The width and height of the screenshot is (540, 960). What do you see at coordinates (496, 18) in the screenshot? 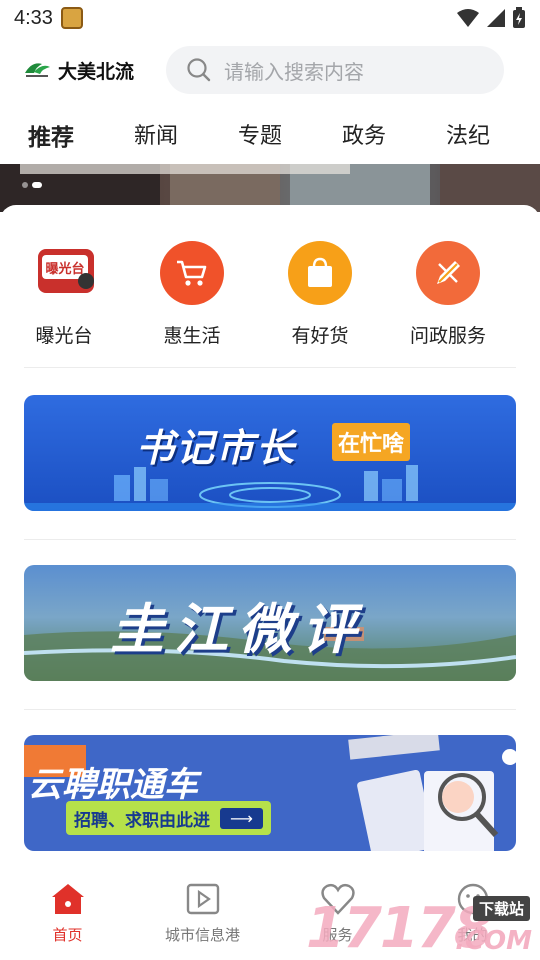
I see `signal-icon` at bounding box center [496, 18].